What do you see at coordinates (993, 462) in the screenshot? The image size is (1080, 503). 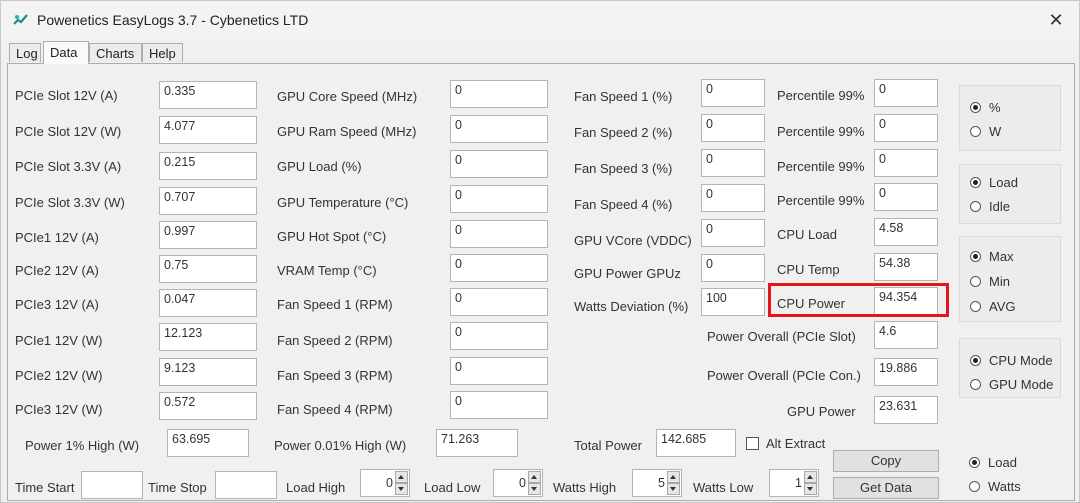 I see `radio-source-load: Load` at bounding box center [993, 462].